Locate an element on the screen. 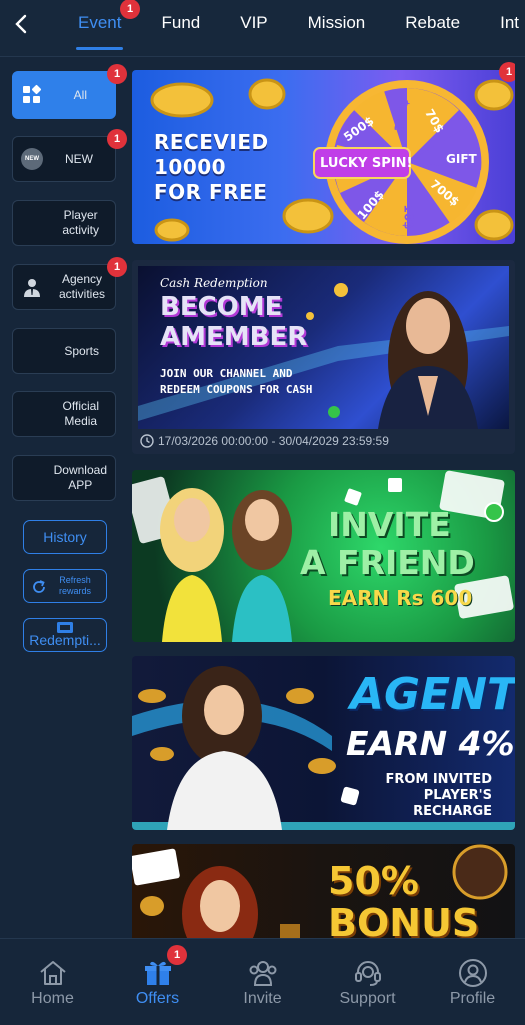  bottom-nav: Home 1 Offers Invite Support Profile is located at coordinates (262, 981).